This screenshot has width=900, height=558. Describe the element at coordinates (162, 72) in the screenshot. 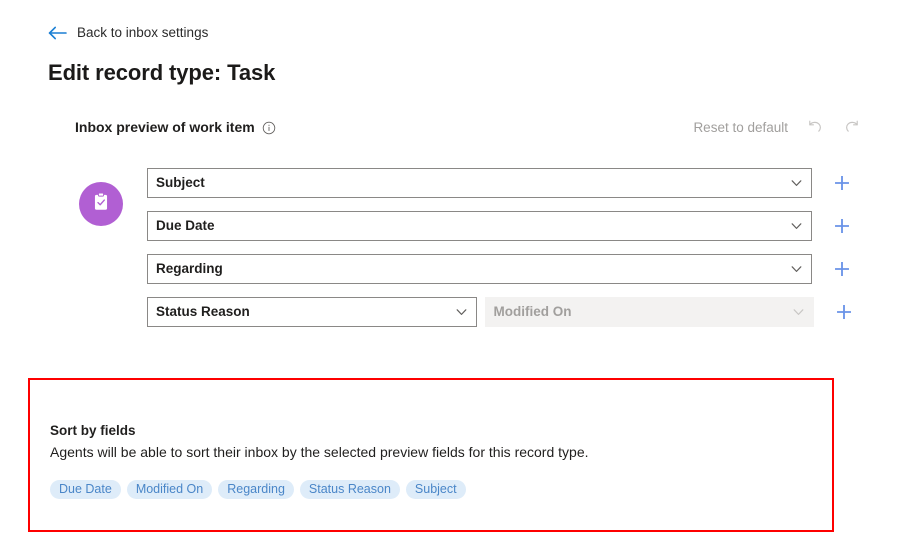

I see `page-title: Edit record type: Task` at that location.